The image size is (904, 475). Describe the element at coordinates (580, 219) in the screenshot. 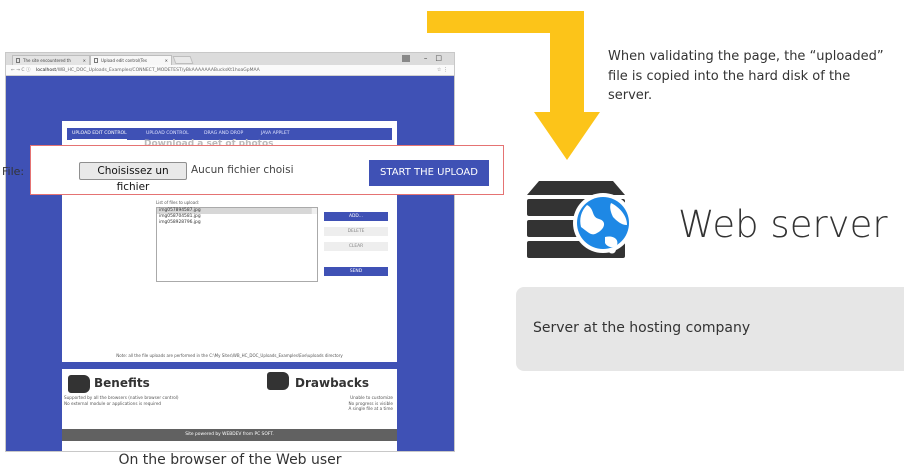

I see `web-server-icon` at that location.